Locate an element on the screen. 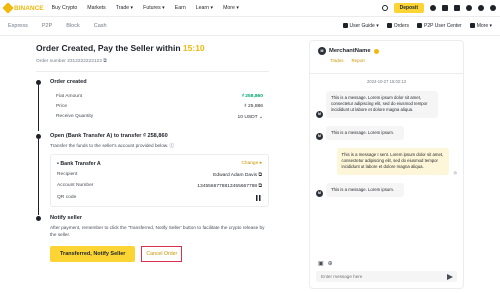  chat-header: M MerchantName Trades Report is located at coordinates (386, 57).